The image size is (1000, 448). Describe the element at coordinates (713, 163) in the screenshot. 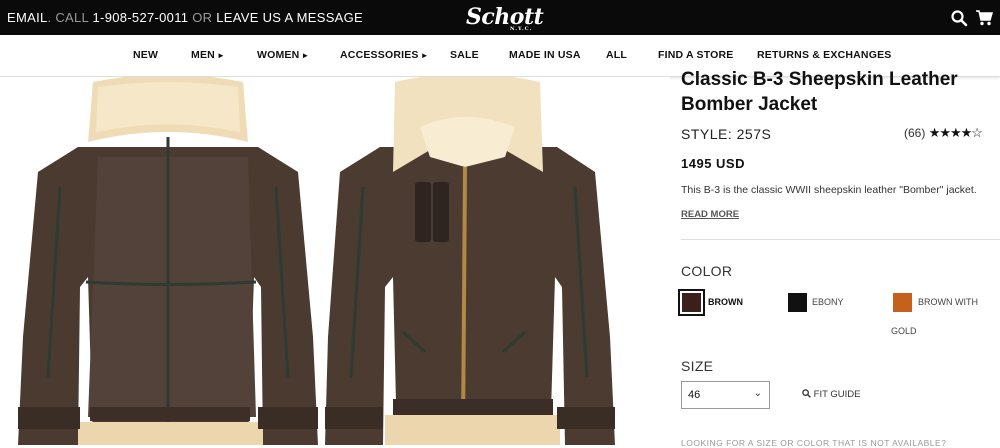

I see `product-price: 1495 USD` at that location.